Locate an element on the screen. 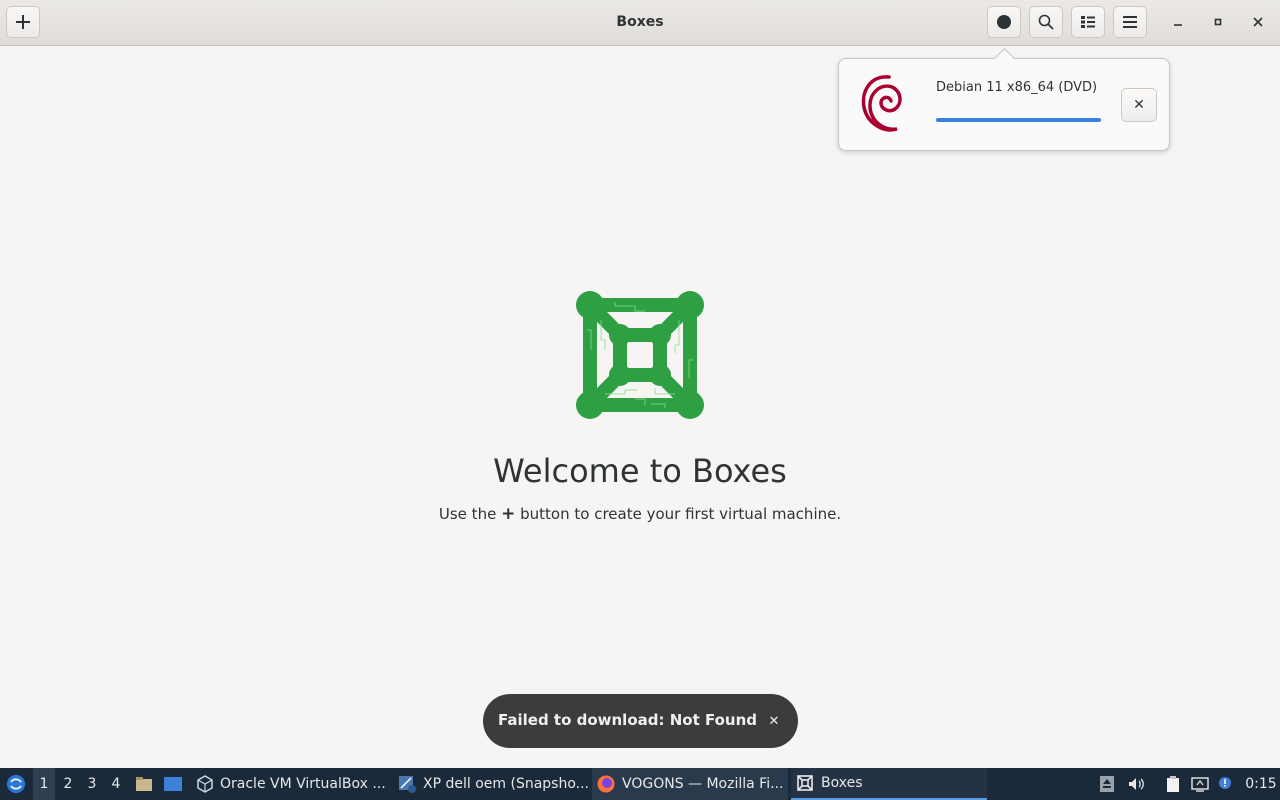 This screenshot has height=800, width=1280. maximize-button is located at coordinates (1218, 22).